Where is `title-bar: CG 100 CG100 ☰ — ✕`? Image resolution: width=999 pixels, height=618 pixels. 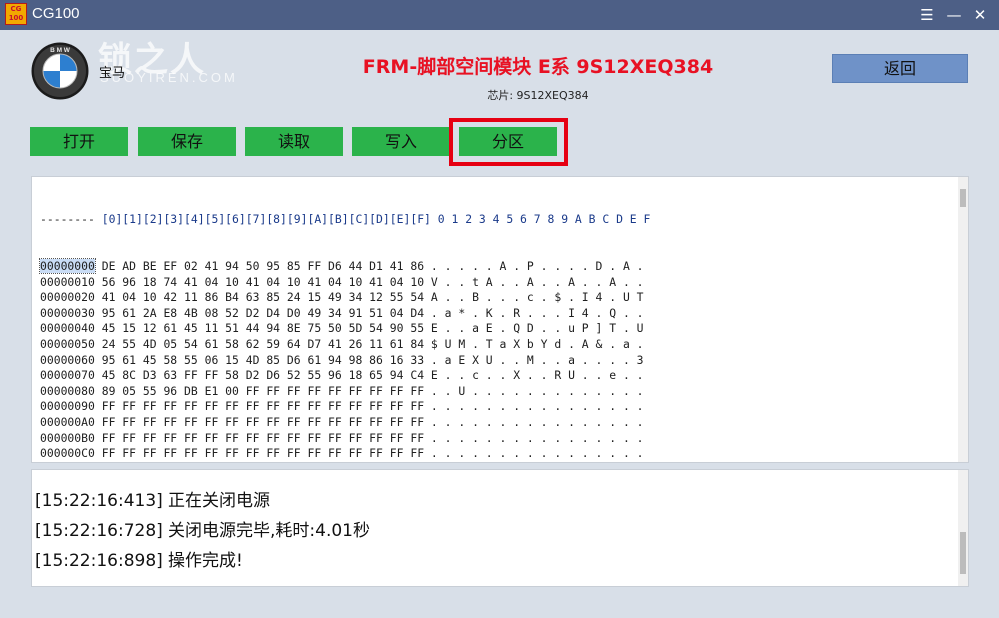 title-bar: CG 100 CG100 ☰ — ✕ is located at coordinates (499, 15).